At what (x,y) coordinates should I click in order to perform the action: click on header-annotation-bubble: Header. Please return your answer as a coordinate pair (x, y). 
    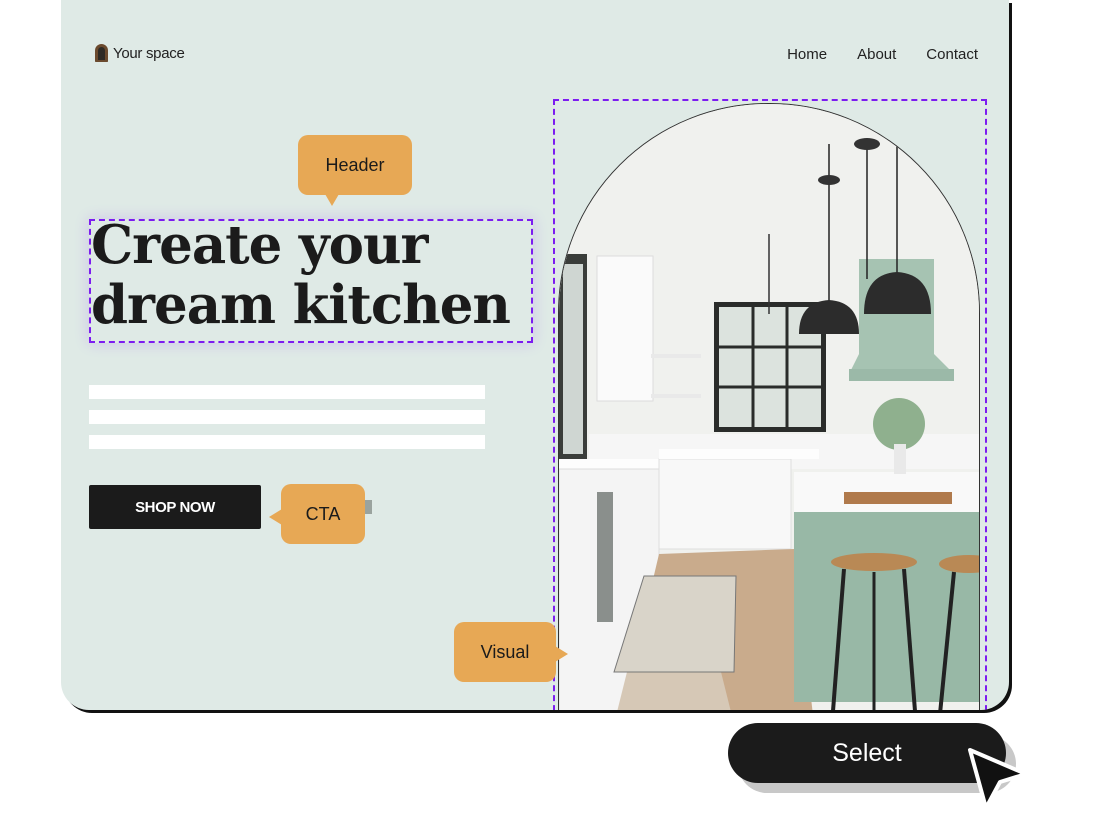
    Looking at the image, I should click on (355, 165).